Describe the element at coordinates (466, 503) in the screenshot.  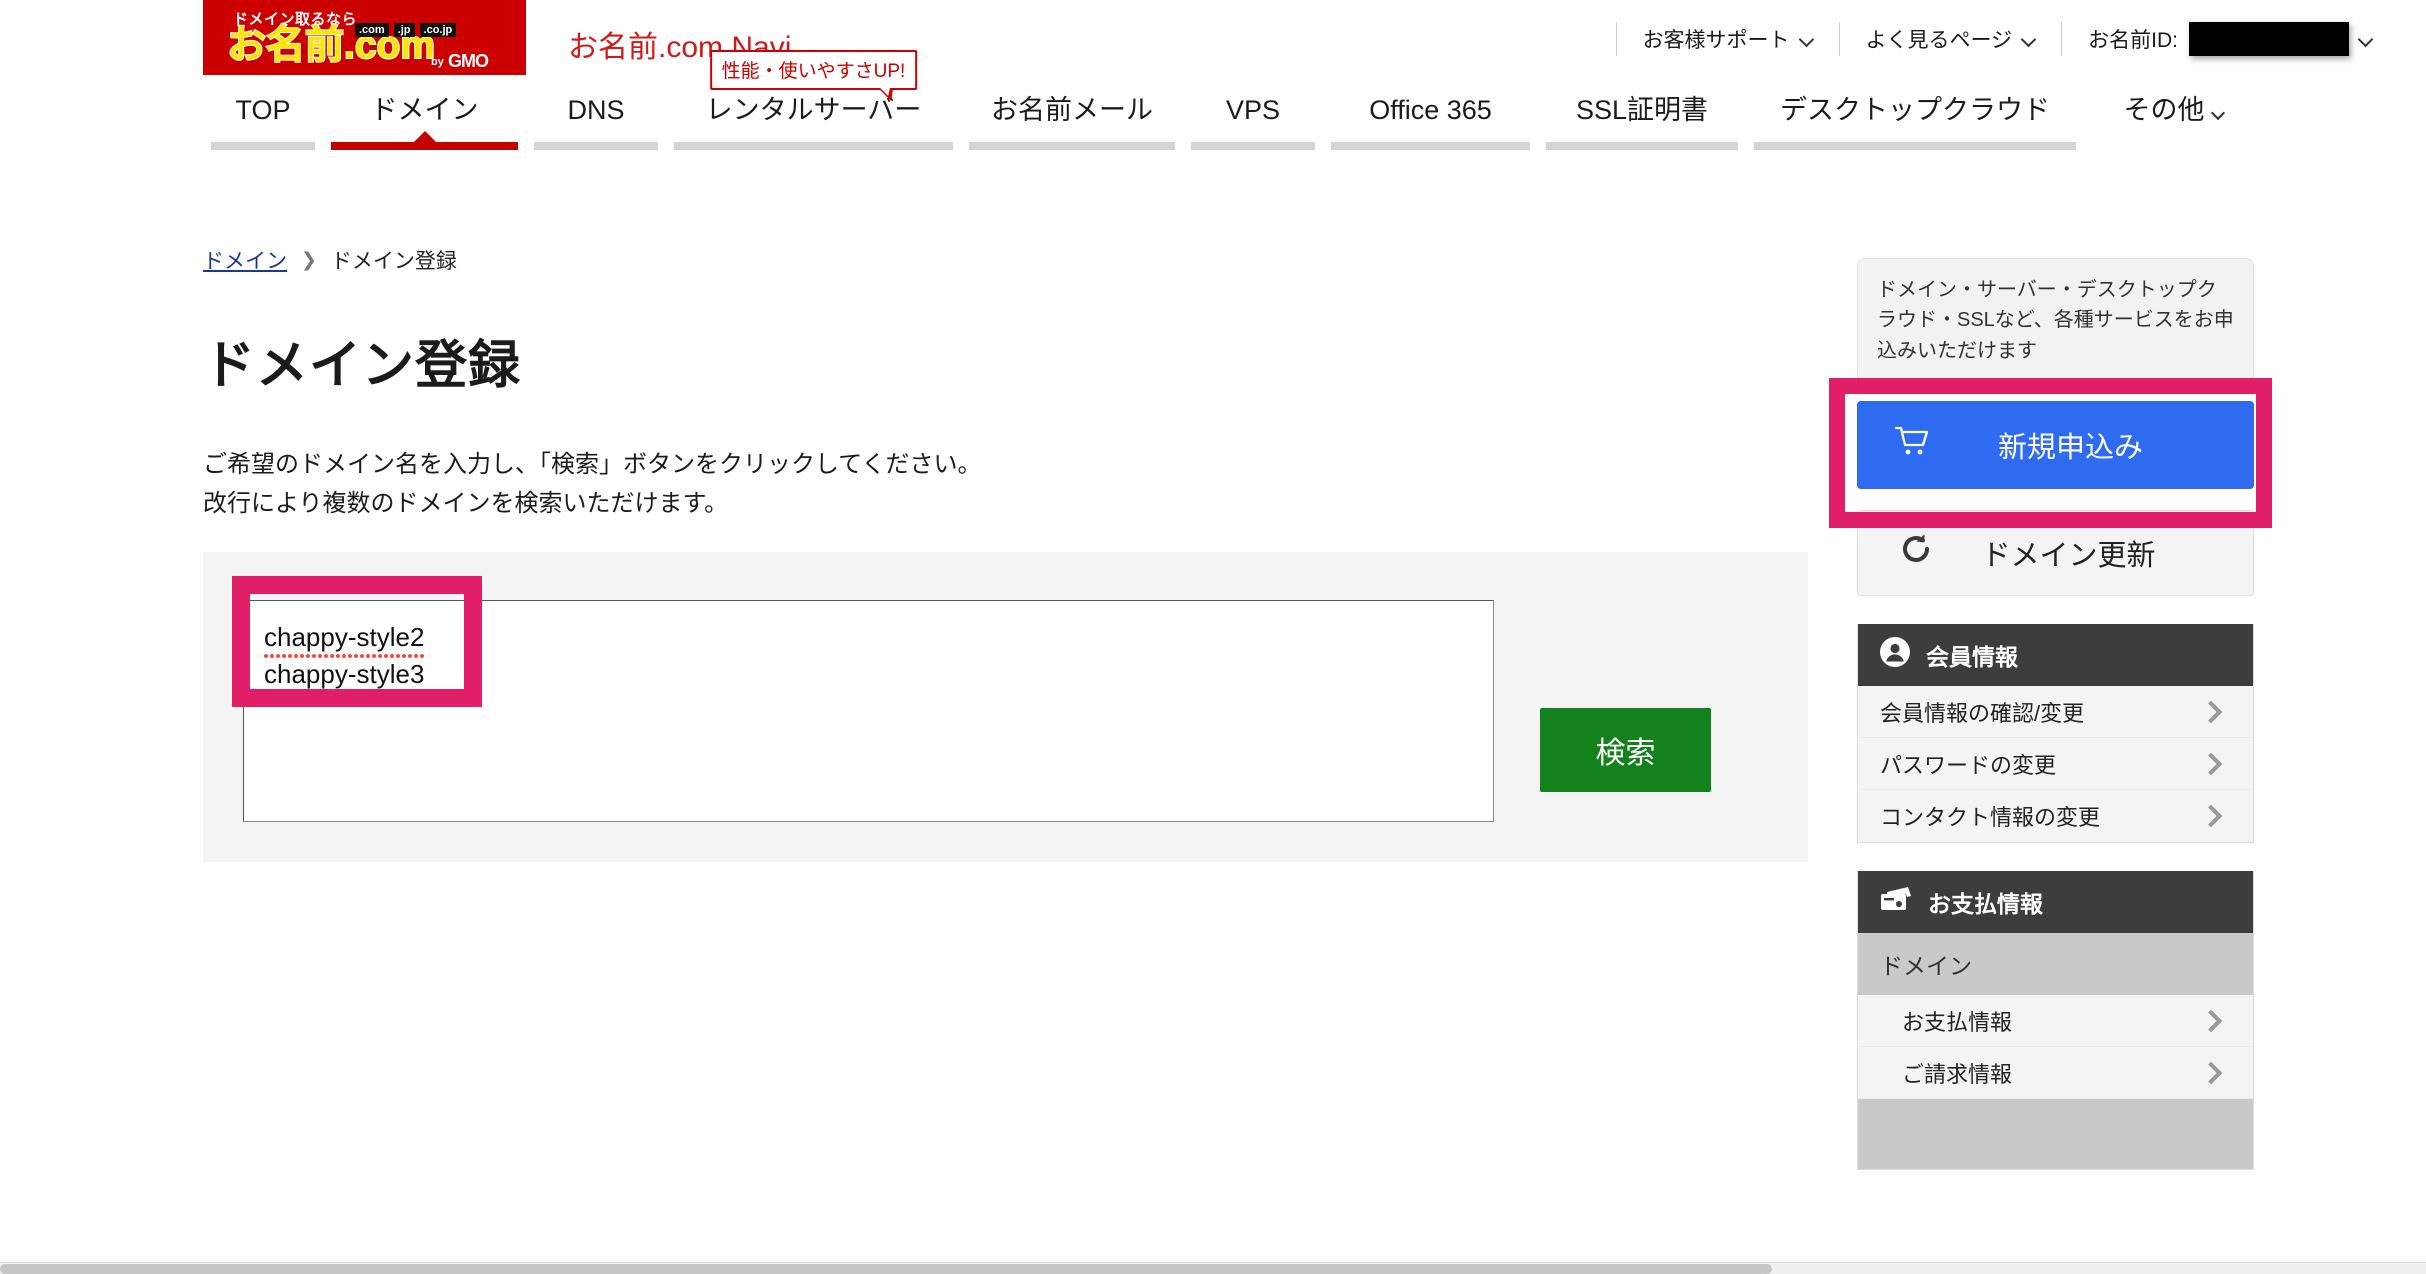
I see `page-lead-line-2: 改行により複数のドメインを検索いただけます。` at that location.